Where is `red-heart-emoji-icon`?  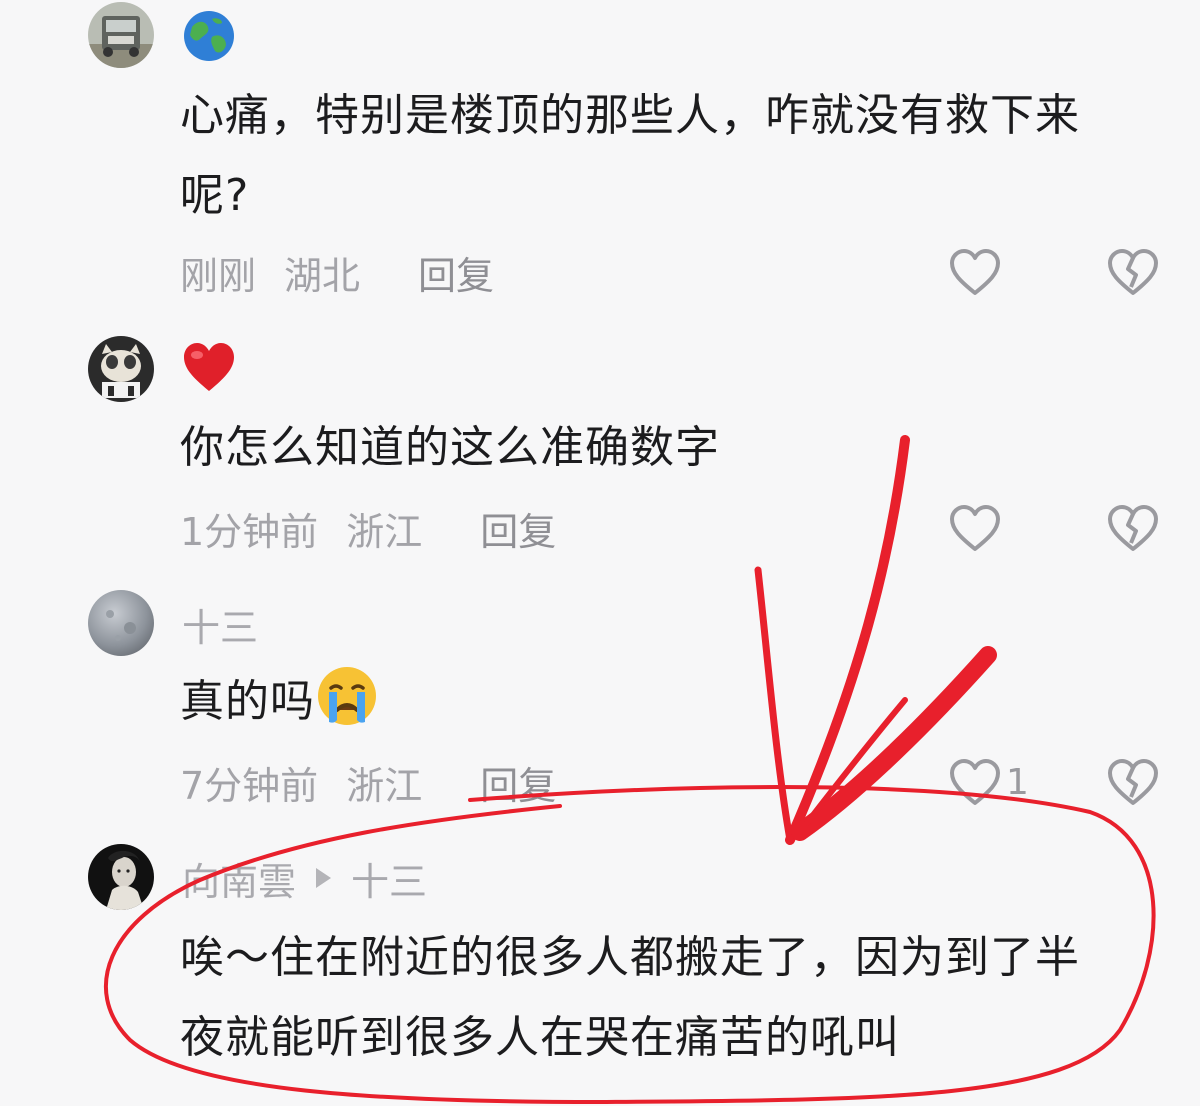 red-heart-emoji-icon is located at coordinates (209, 367).